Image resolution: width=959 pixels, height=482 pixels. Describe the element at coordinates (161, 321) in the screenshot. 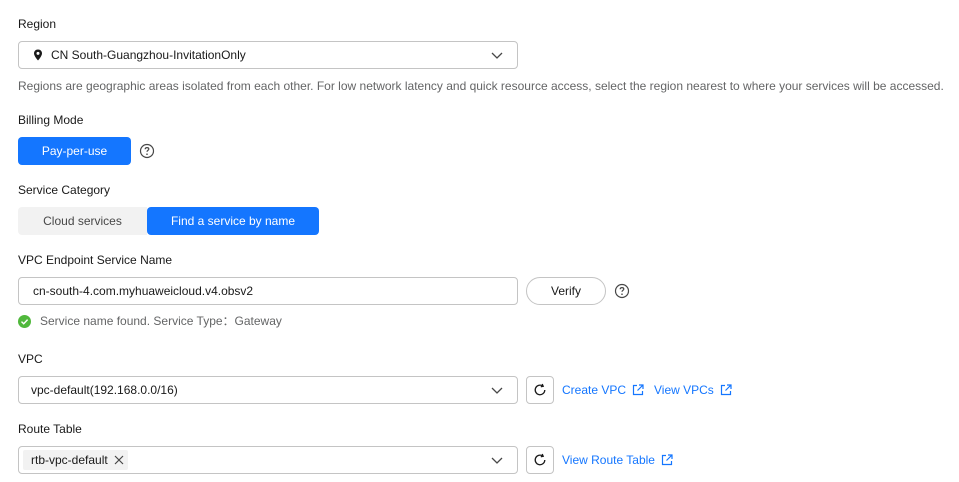

I see `service-status-text: Service name found. Service Type：Gateway` at that location.